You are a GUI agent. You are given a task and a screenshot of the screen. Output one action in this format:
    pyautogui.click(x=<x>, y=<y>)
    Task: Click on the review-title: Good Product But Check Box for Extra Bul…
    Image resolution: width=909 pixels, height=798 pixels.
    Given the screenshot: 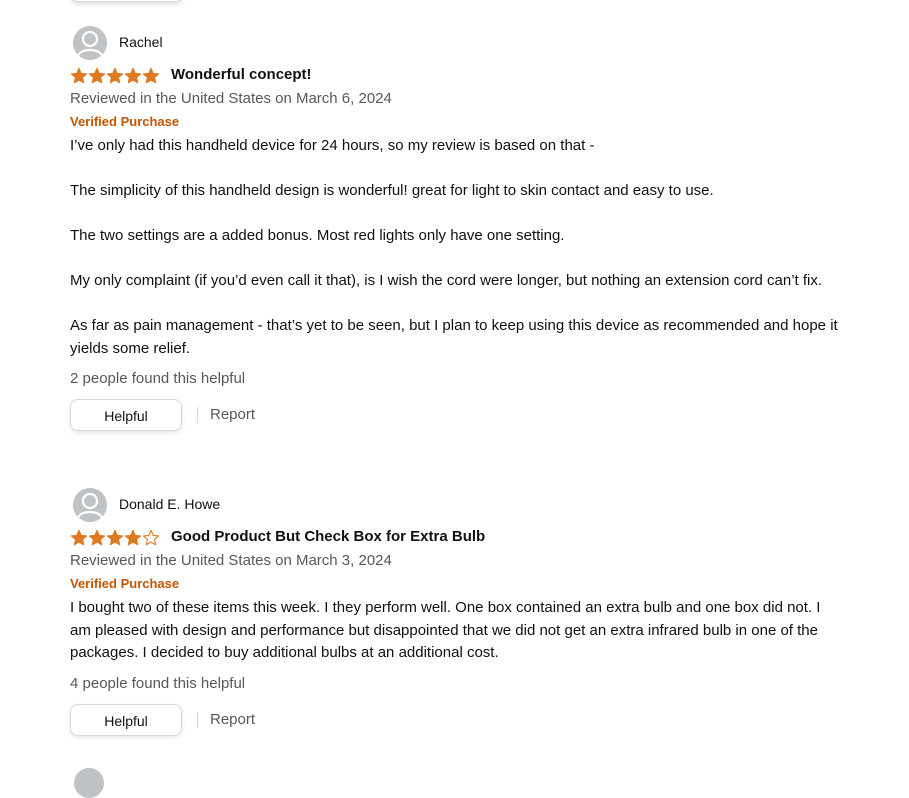 What is the action you would take?
    pyautogui.click(x=328, y=536)
    